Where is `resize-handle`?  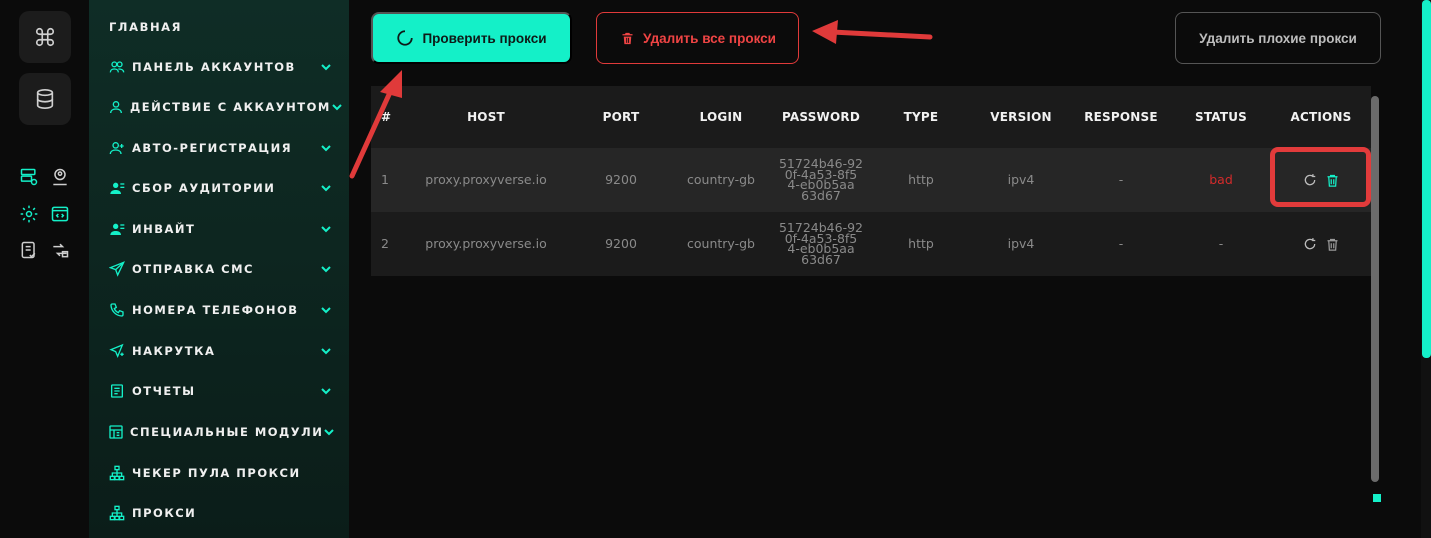
resize-handle is located at coordinates (1377, 498).